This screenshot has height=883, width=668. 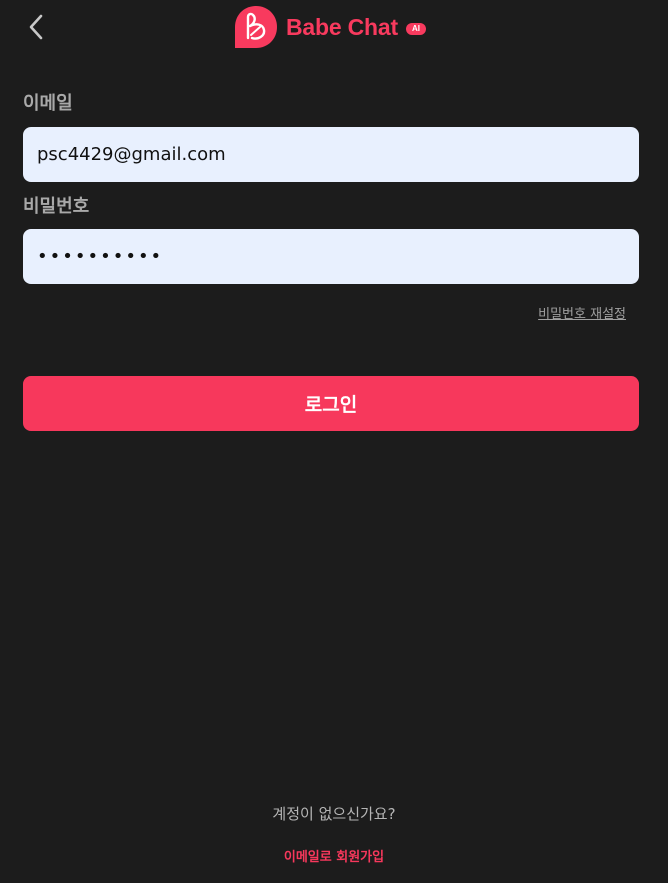 What do you see at coordinates (342, 26) in the screenshot?
I see `brand-name: Babe Chat` at bounding box center [342, 26].